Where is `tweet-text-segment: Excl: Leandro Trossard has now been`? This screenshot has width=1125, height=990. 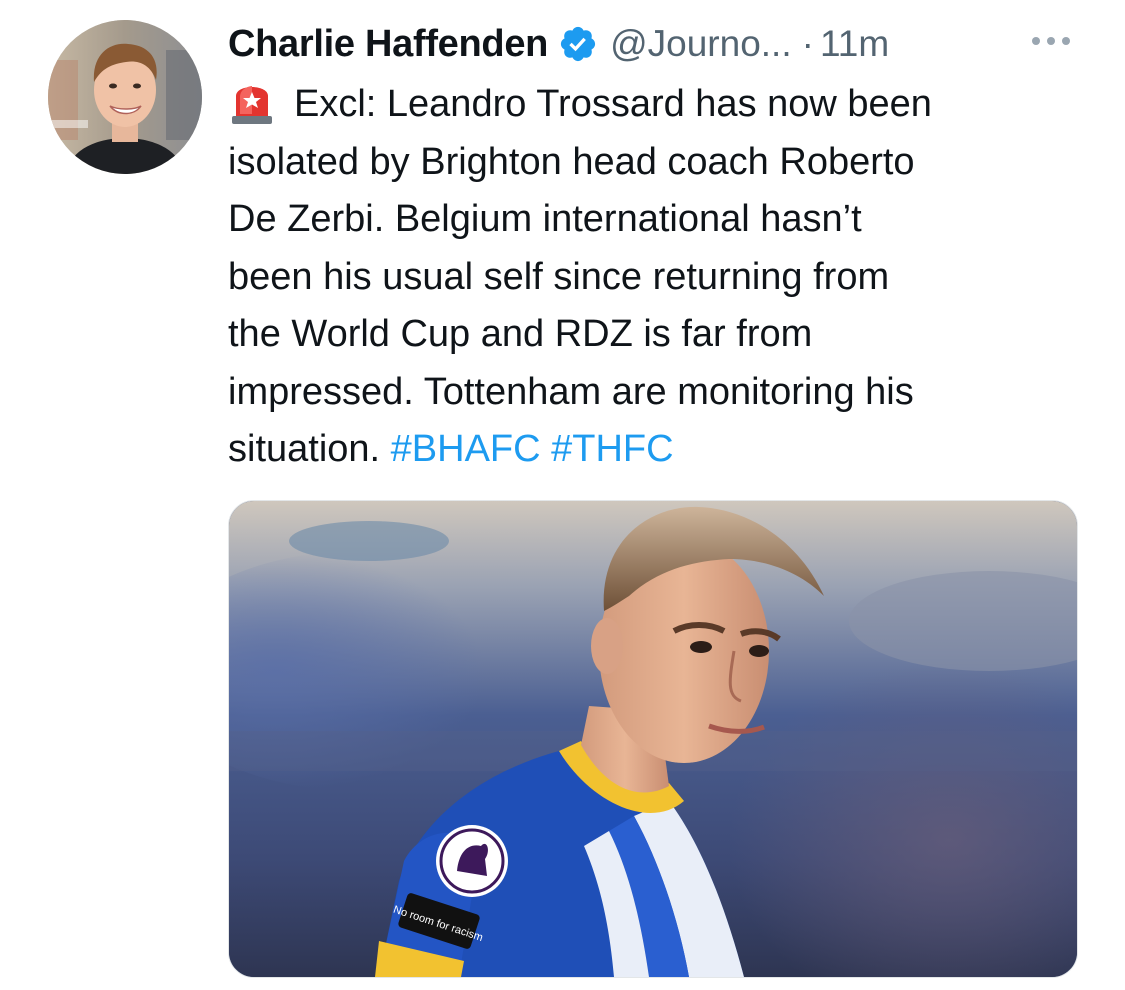
tweet-text-segment: Excl: Leandro Trossard has now been is located at coordinates (613, 104).